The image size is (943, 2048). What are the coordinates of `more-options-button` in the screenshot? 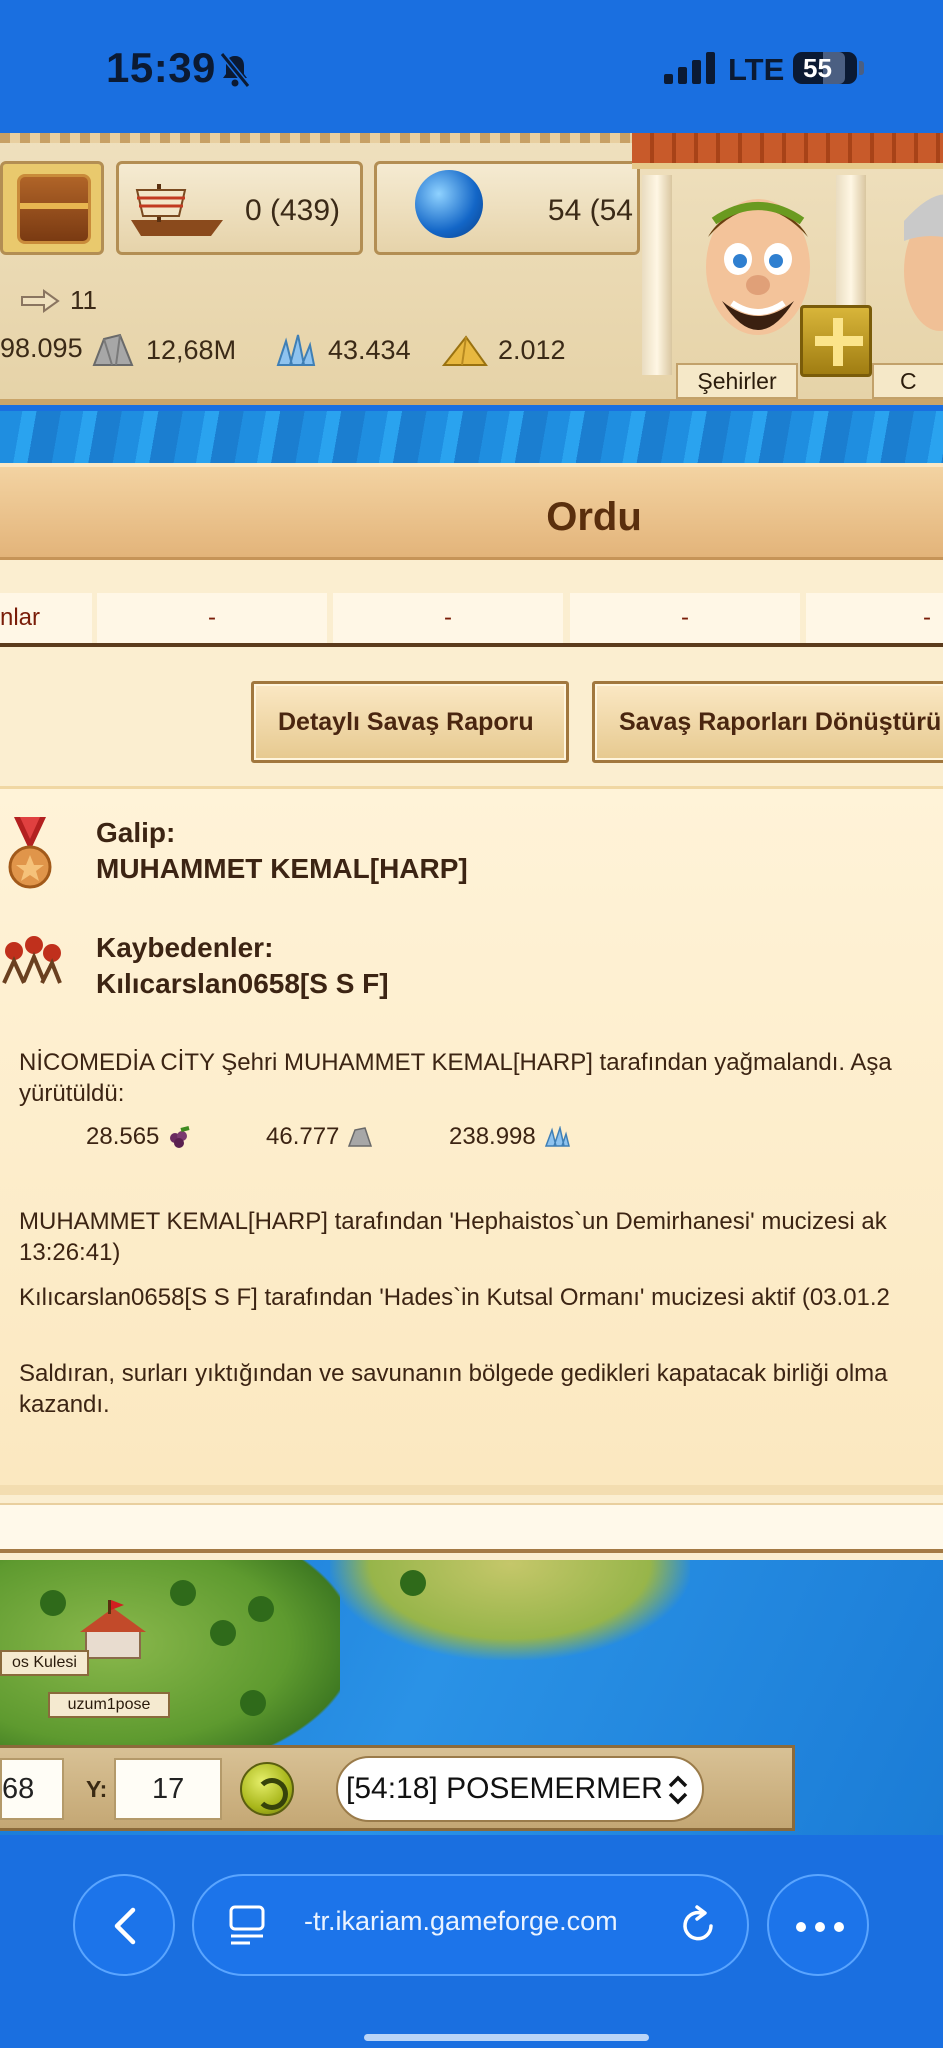 It's located at (818, 1925).